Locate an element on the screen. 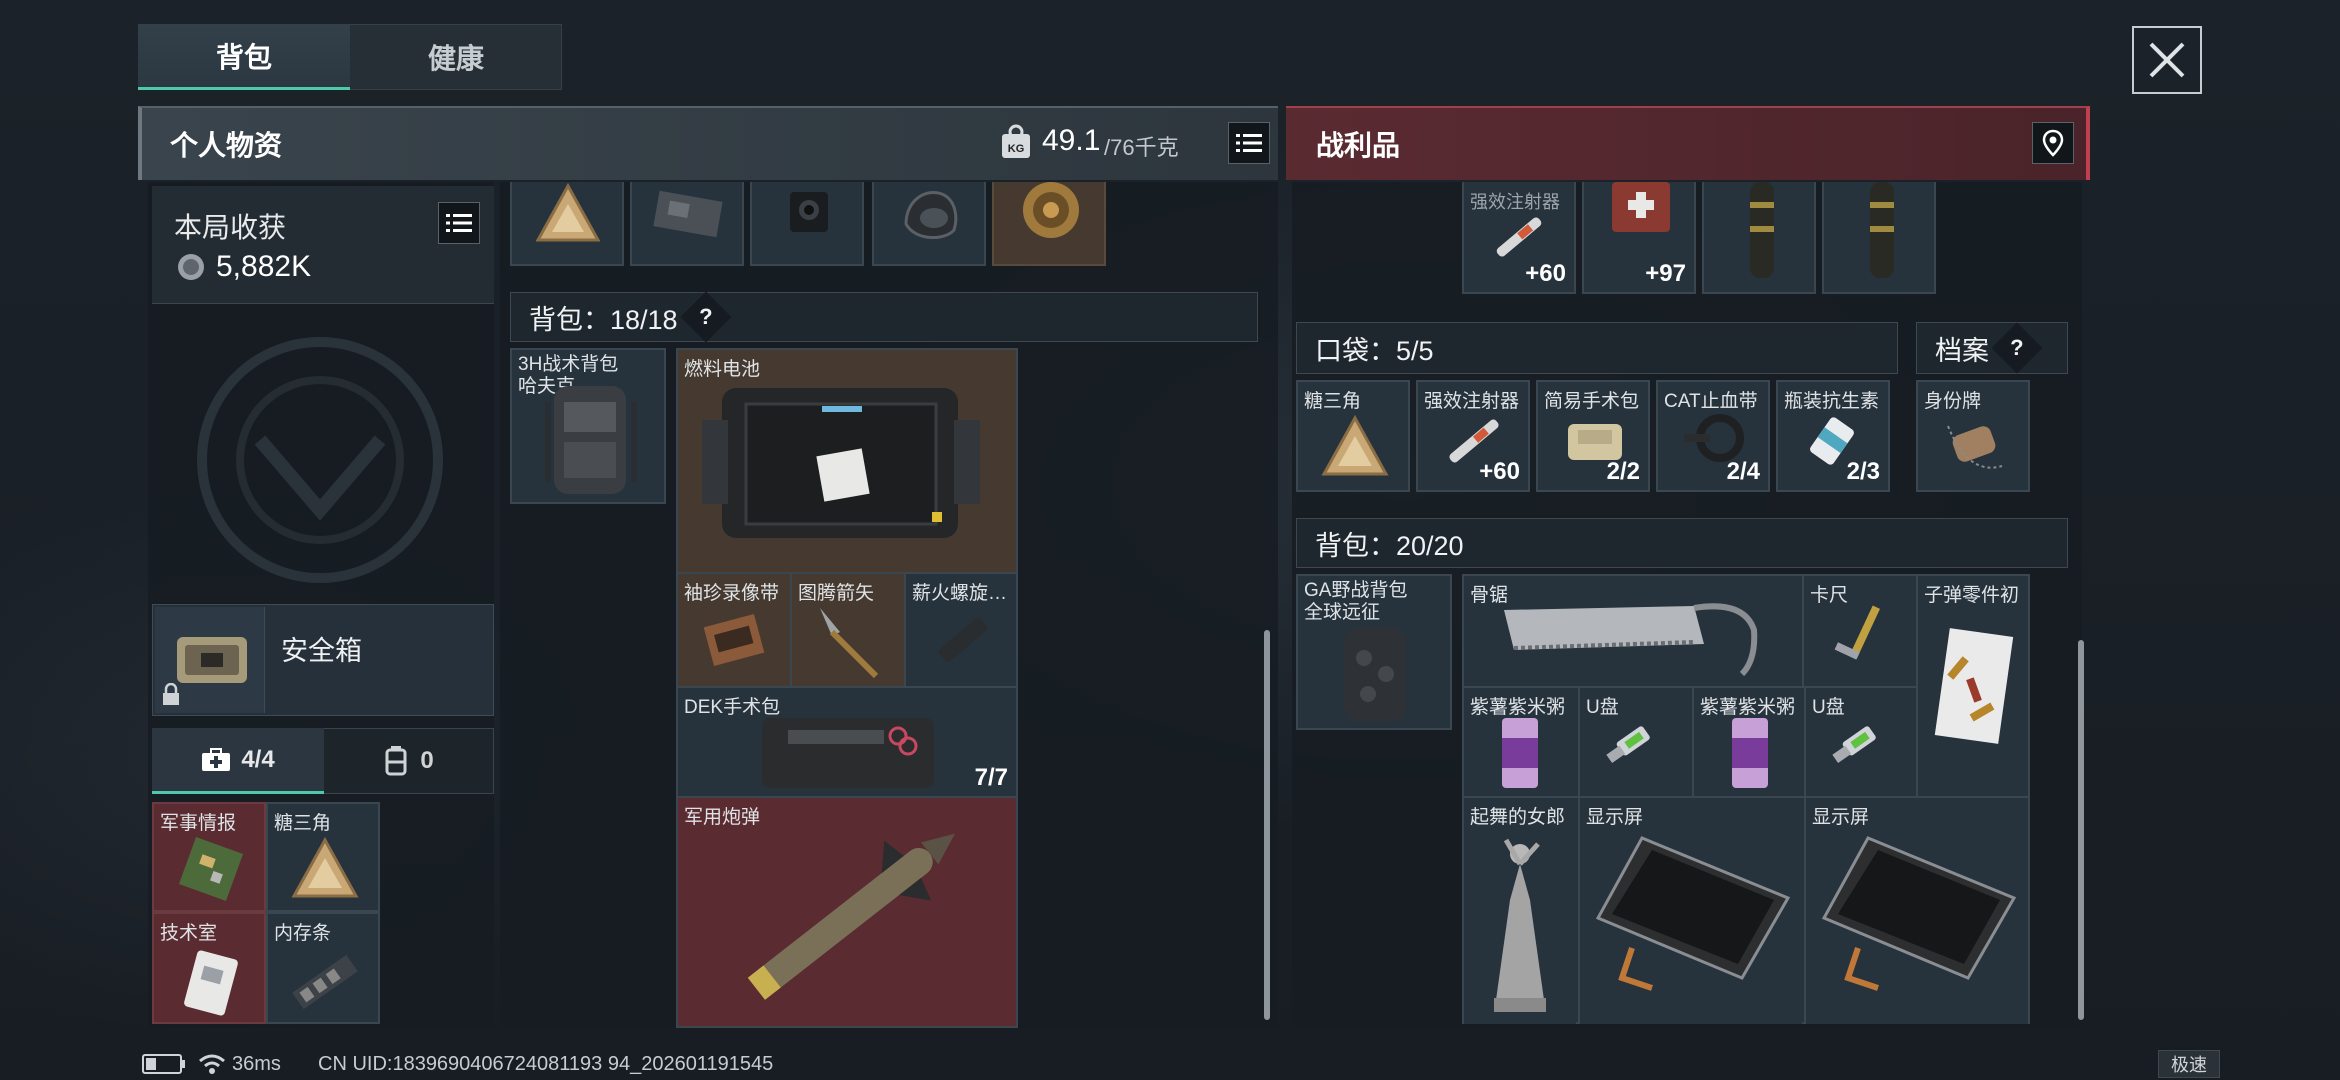  tab-backpack: 背包 is located at coordinates (244, 57).